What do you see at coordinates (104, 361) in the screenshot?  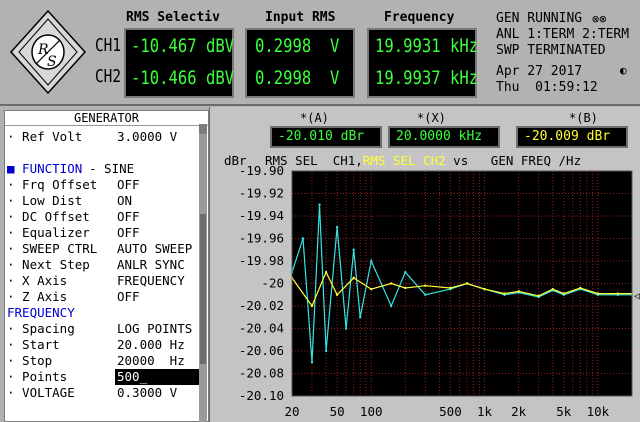 I see `generator-row: · Stop 20000 Hz` at bounding box center [104, 361].